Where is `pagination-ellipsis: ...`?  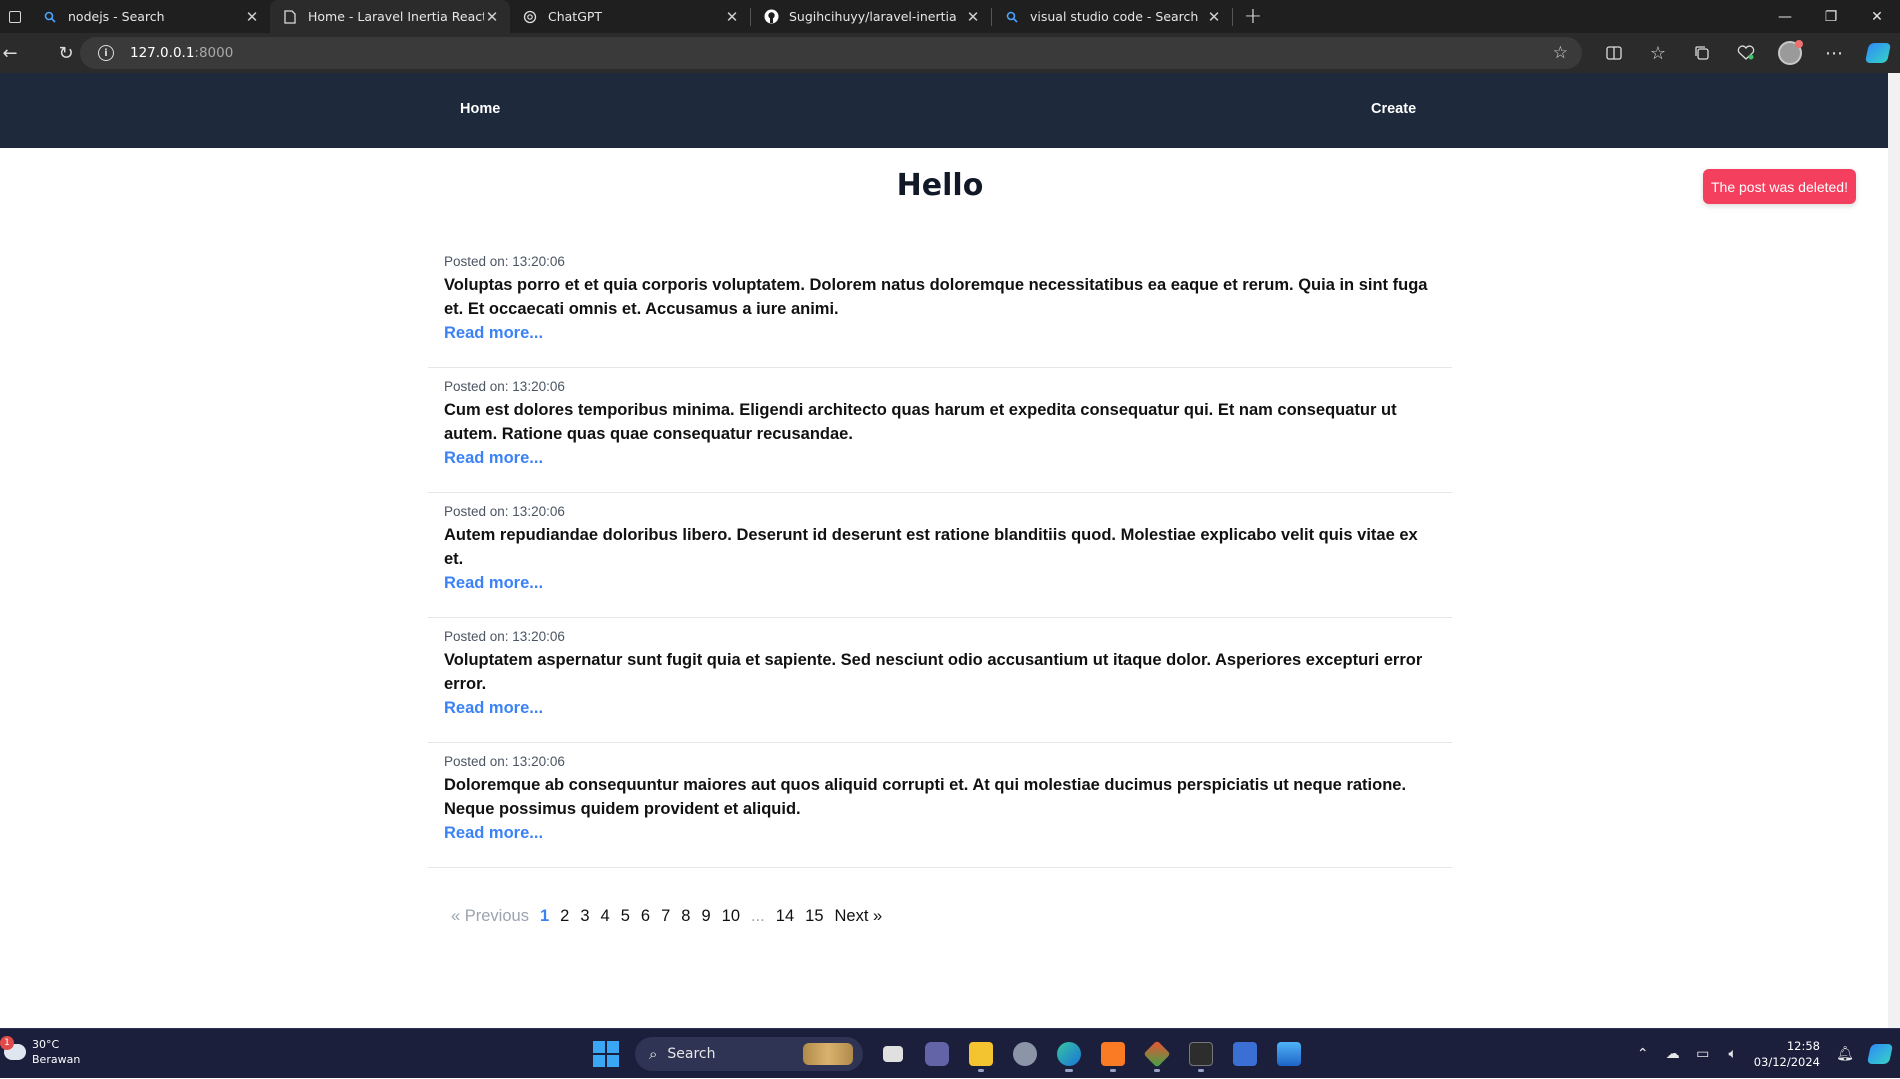
pagination-ellipsis: ... is located at coordinates (758, 915).